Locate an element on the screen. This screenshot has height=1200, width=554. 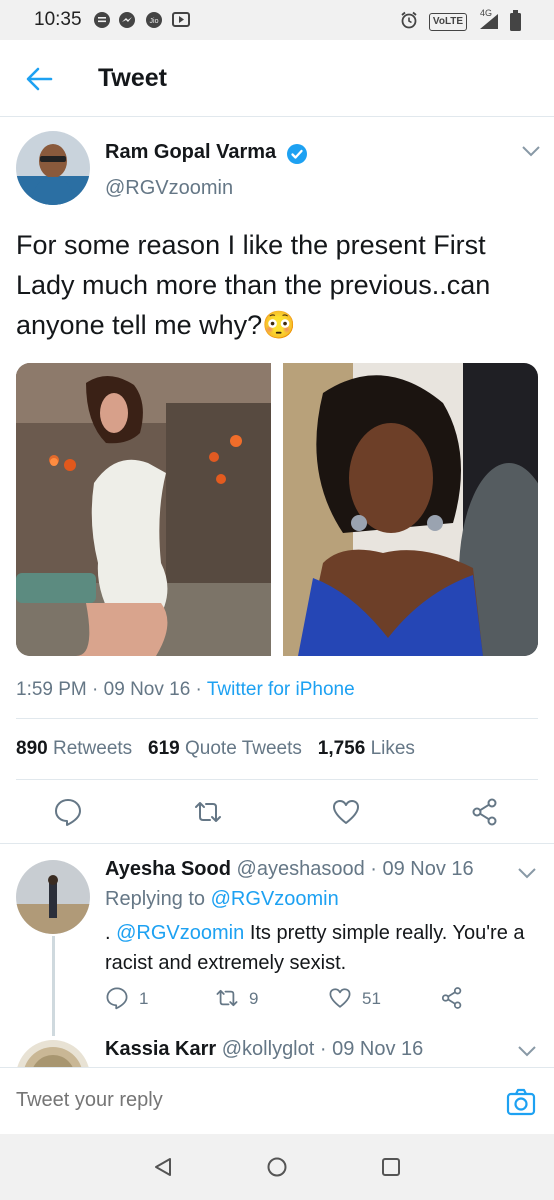
page-title: Tweet is located at coordinates (132, 78).